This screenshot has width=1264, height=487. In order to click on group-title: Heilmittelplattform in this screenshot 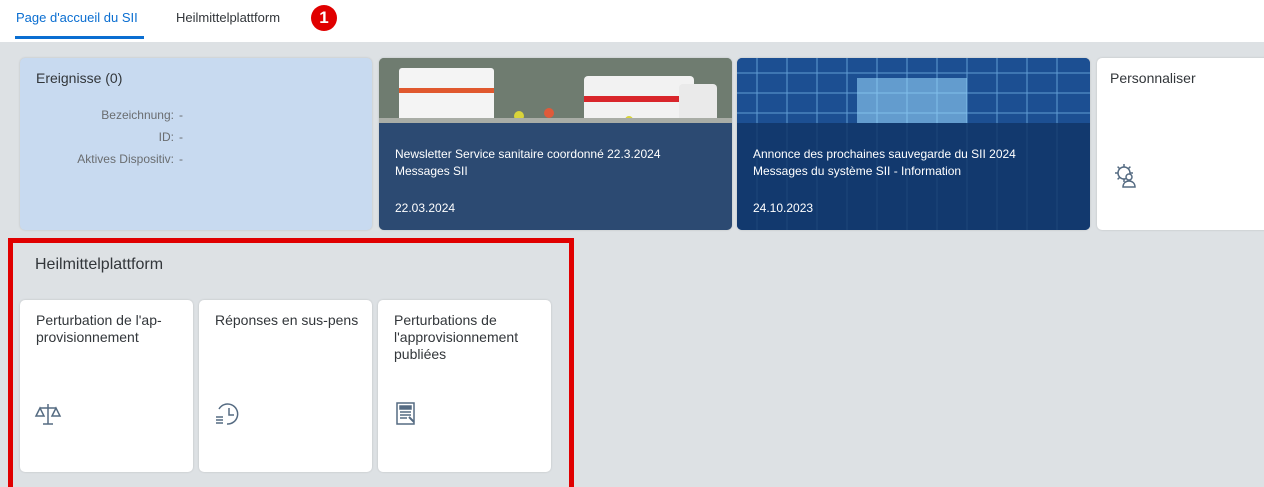, I will do `click(99, 264)`.